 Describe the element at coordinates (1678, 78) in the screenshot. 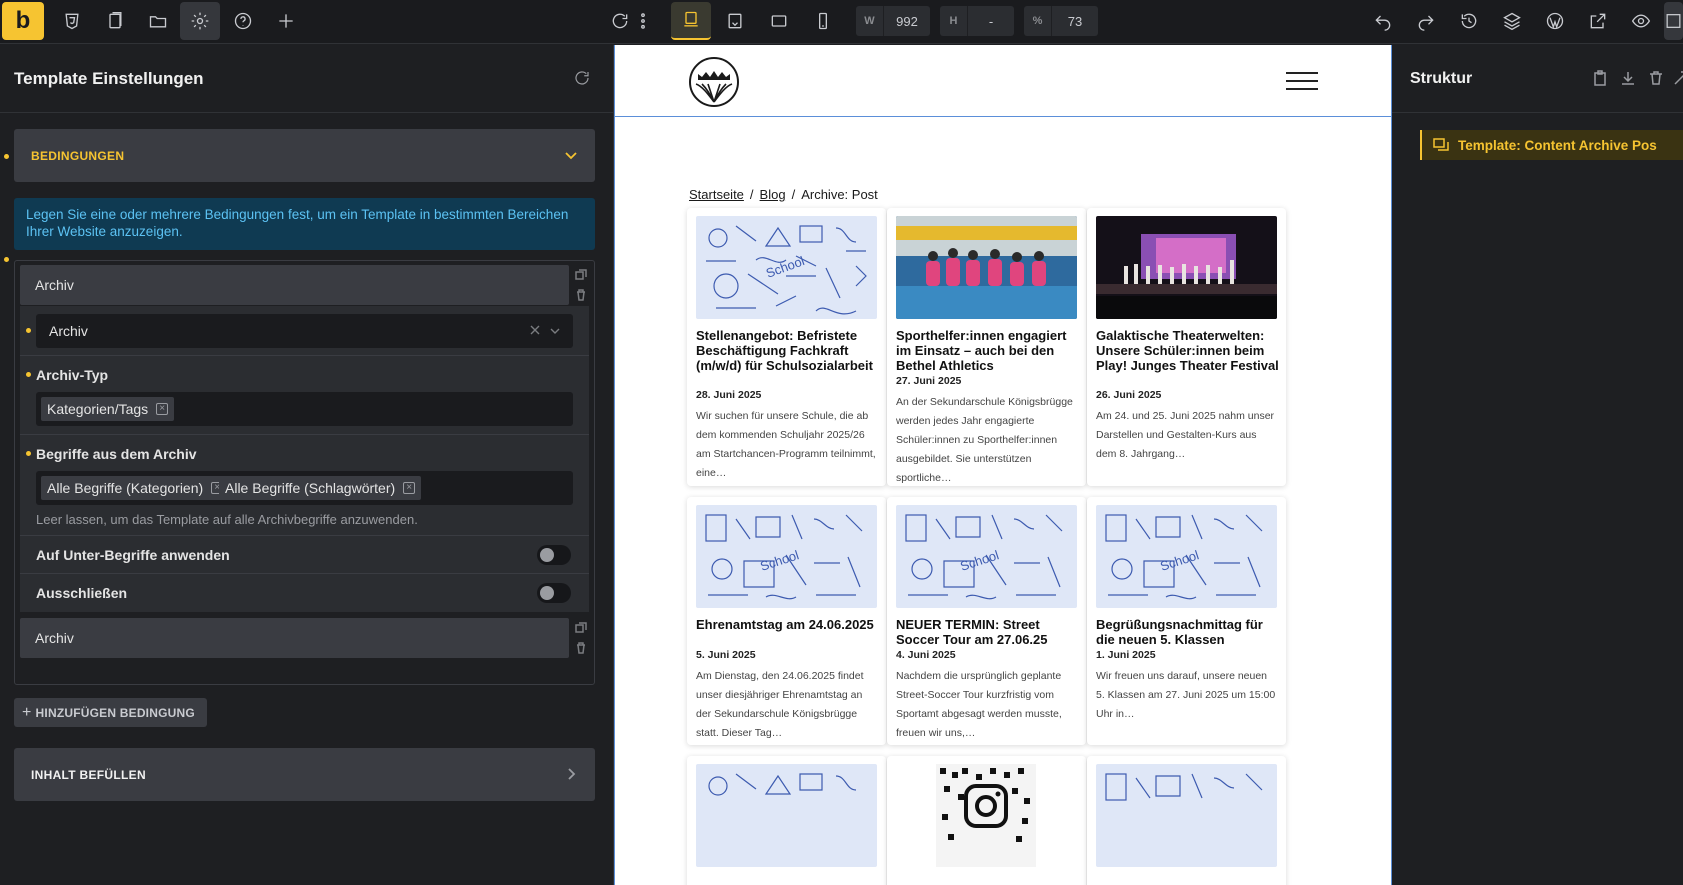

I see `collapse-icon` at that location.